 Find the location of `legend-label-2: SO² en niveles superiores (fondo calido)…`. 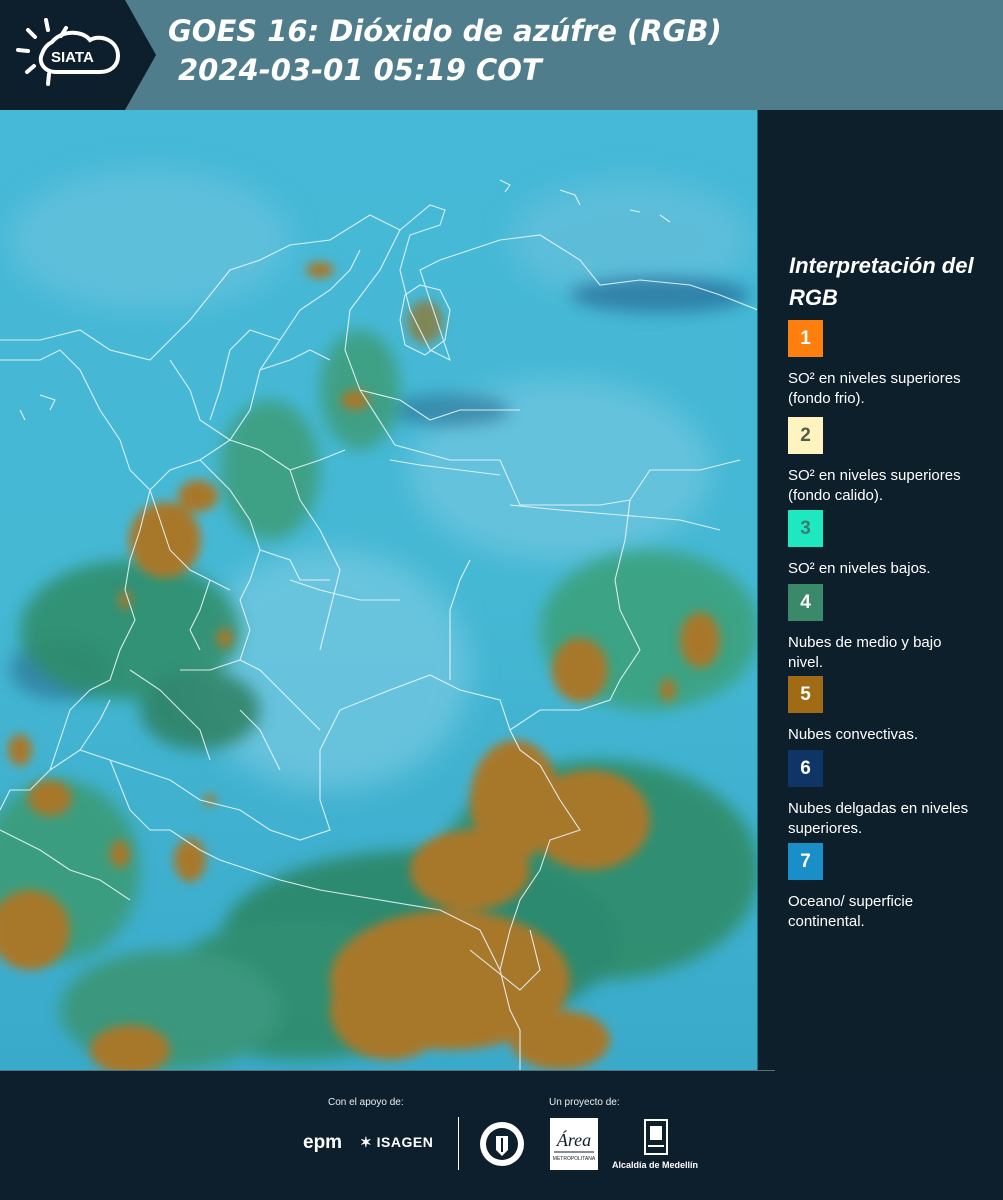

legend-label-2: SO² en niveles superiores (fondo calido)… is located at coordinates (874, 485).